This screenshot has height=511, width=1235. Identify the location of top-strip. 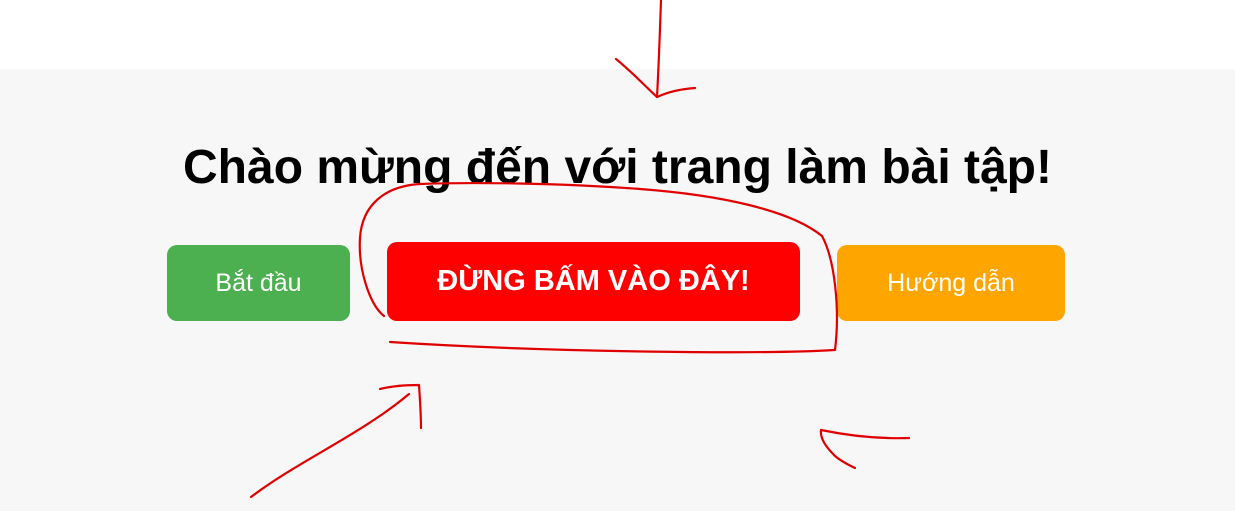
(617, 34).